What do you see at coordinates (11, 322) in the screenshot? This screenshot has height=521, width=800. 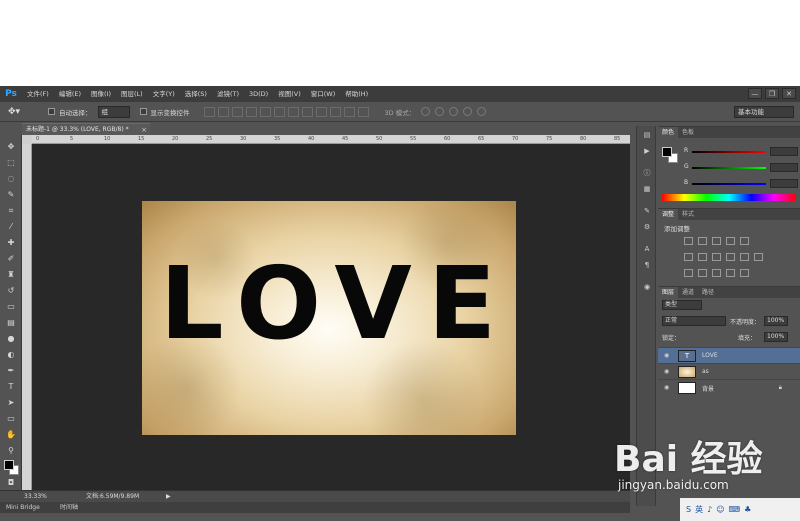 I see `gradient-tool-icon: ▤` at bounding box center [11, 322].